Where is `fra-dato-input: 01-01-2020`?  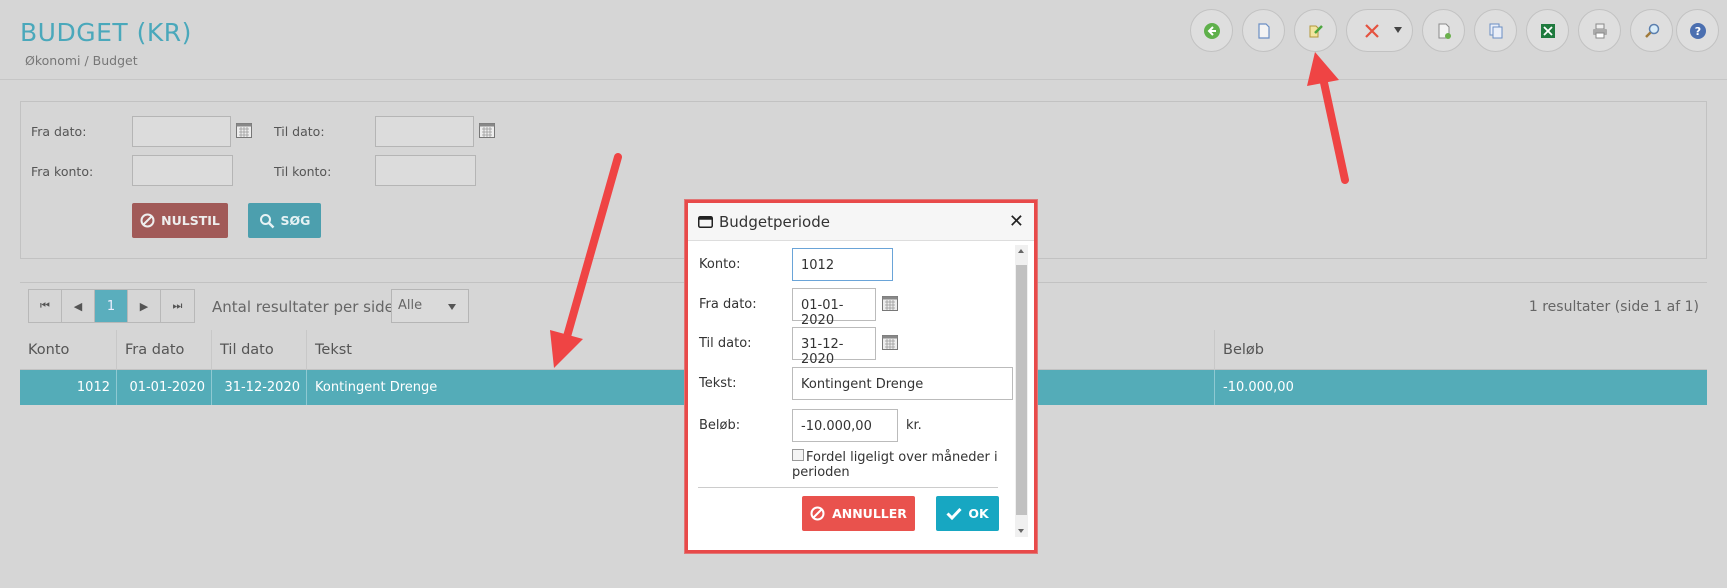 fra-dato-input: 01-01-2020 is located at coordinates (834, 308).